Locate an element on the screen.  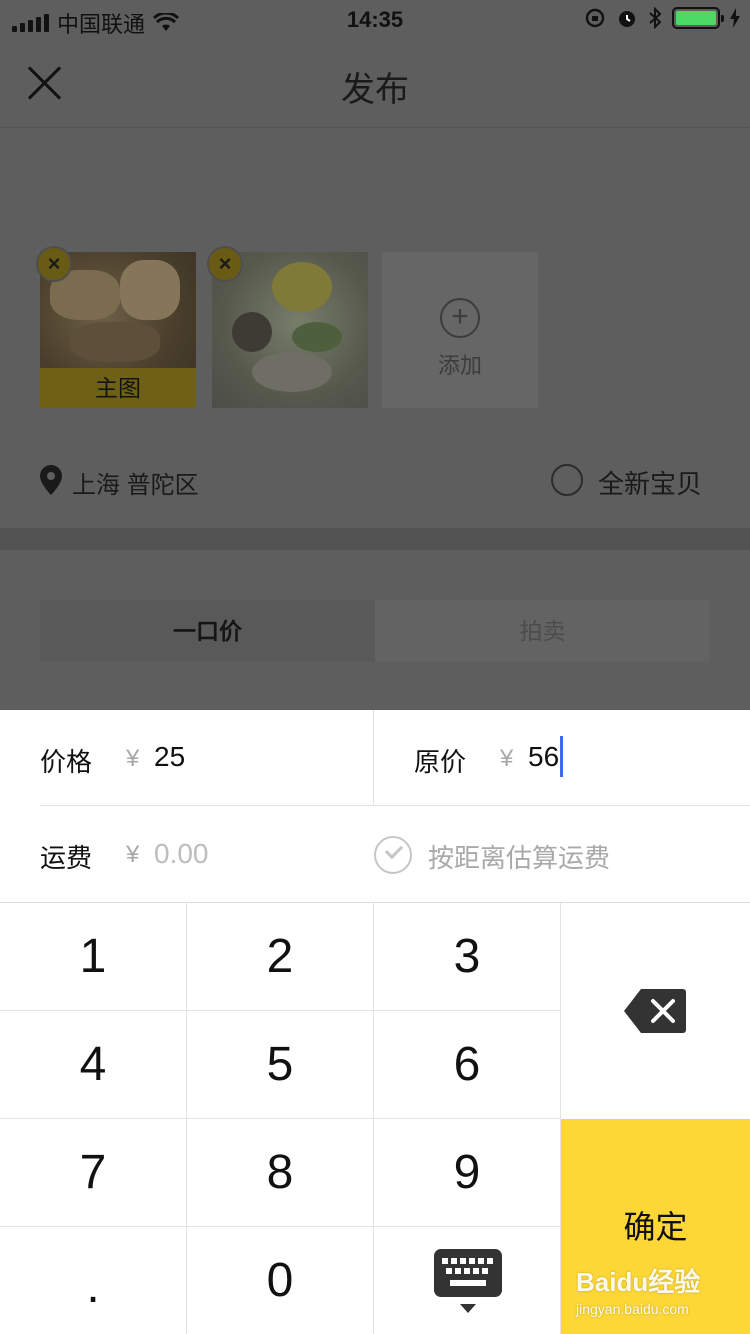
key-2: 2 is located at coordinates (280, 957).